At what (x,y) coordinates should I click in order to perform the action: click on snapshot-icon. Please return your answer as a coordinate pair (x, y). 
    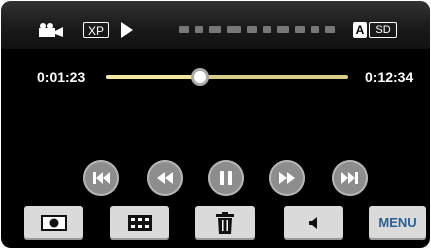
    Looking at the image, I should click on (53, 223).